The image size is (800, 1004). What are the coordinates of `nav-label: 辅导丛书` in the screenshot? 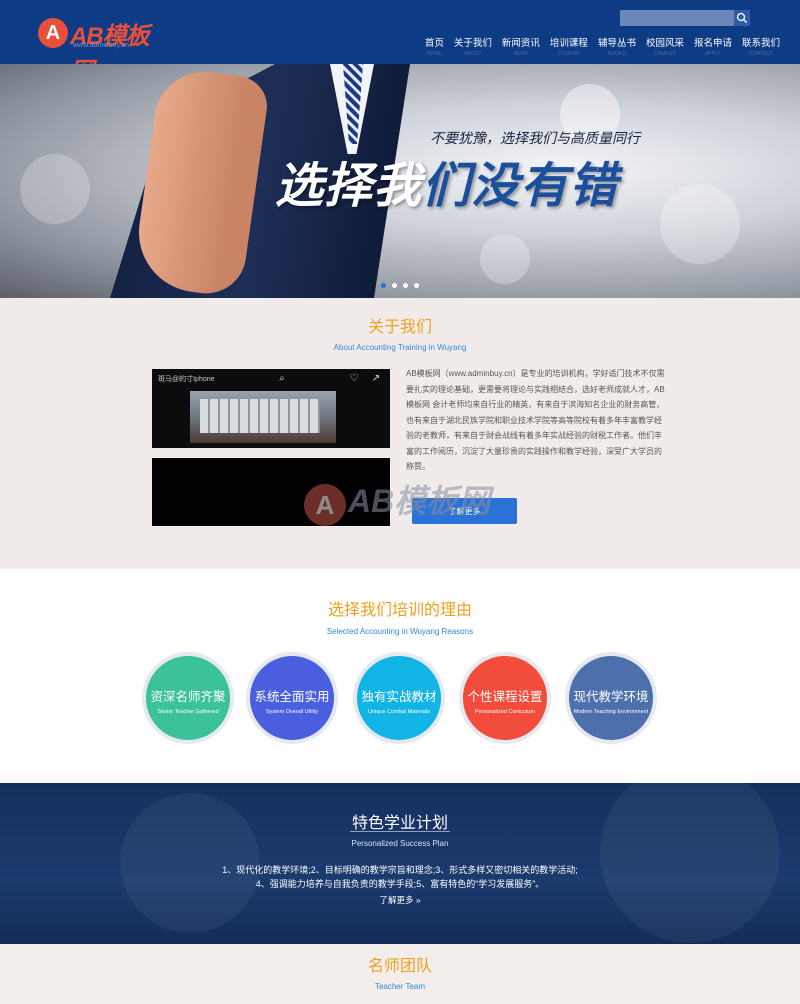 It's located at (616, 43).